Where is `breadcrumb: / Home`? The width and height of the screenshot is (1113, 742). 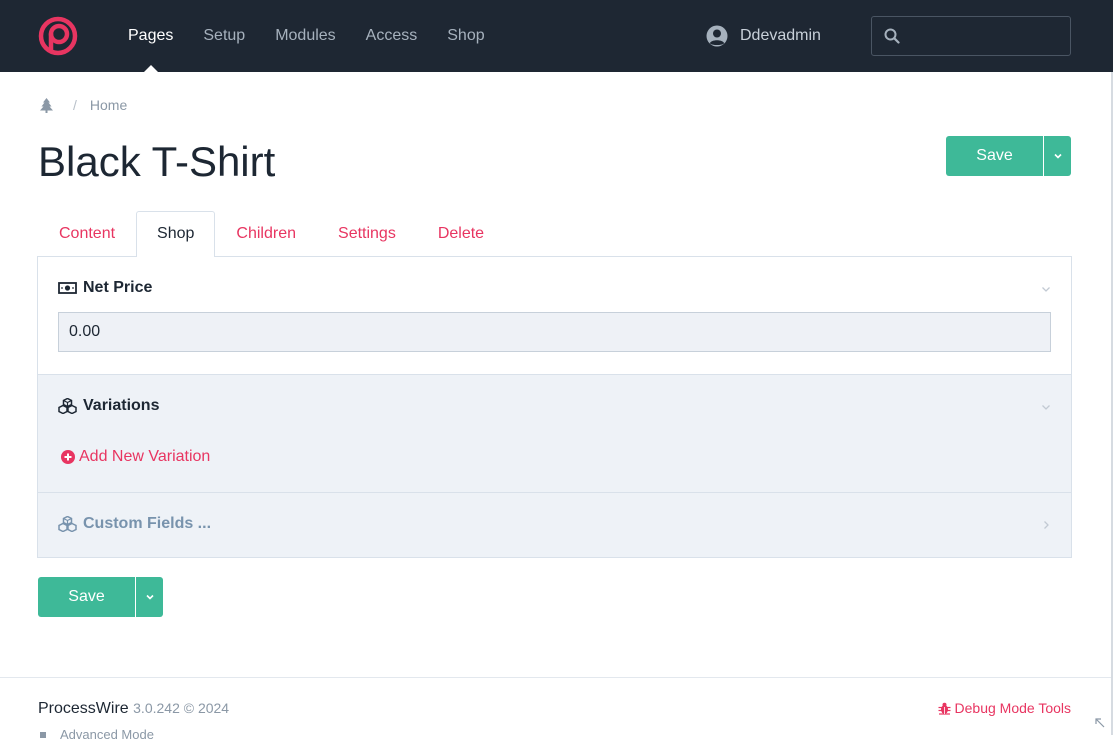
breadcrumb: / Home is located at coordinates (83, 105).